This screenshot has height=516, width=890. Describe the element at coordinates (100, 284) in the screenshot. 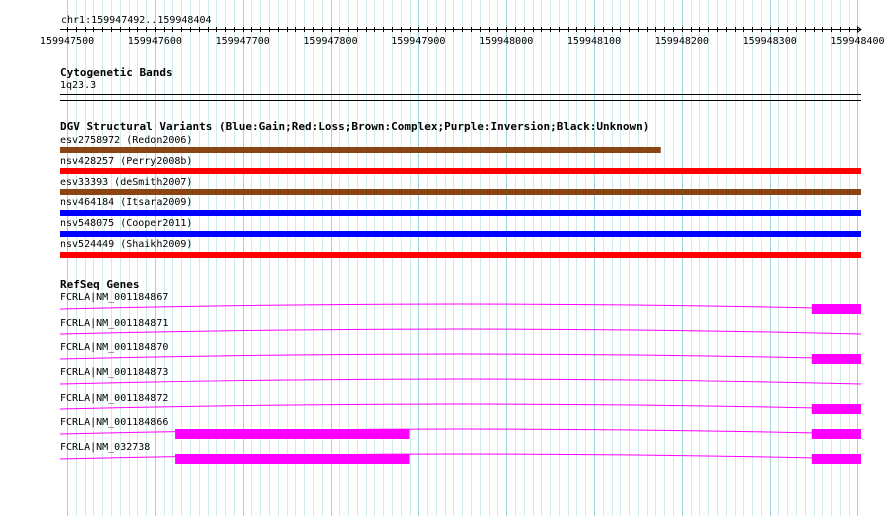

I see `refseq-track-title: RefSeq Genes` at that location.